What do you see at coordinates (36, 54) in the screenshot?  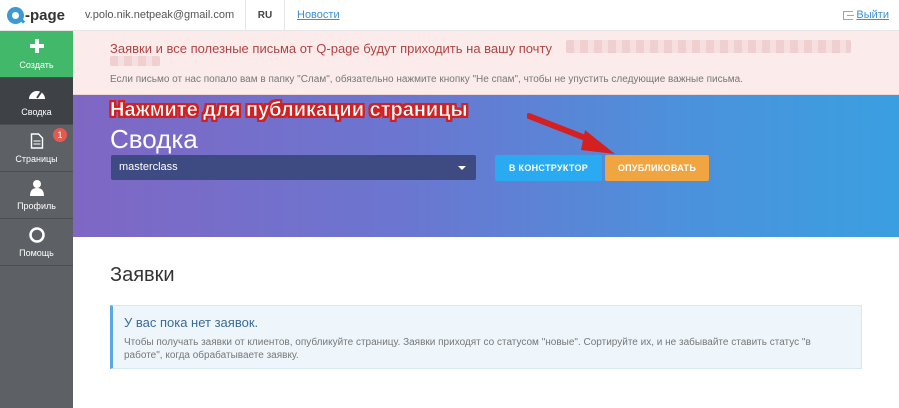 I see `sidebar-item-create: Создать` at bounding box center [36, 54].